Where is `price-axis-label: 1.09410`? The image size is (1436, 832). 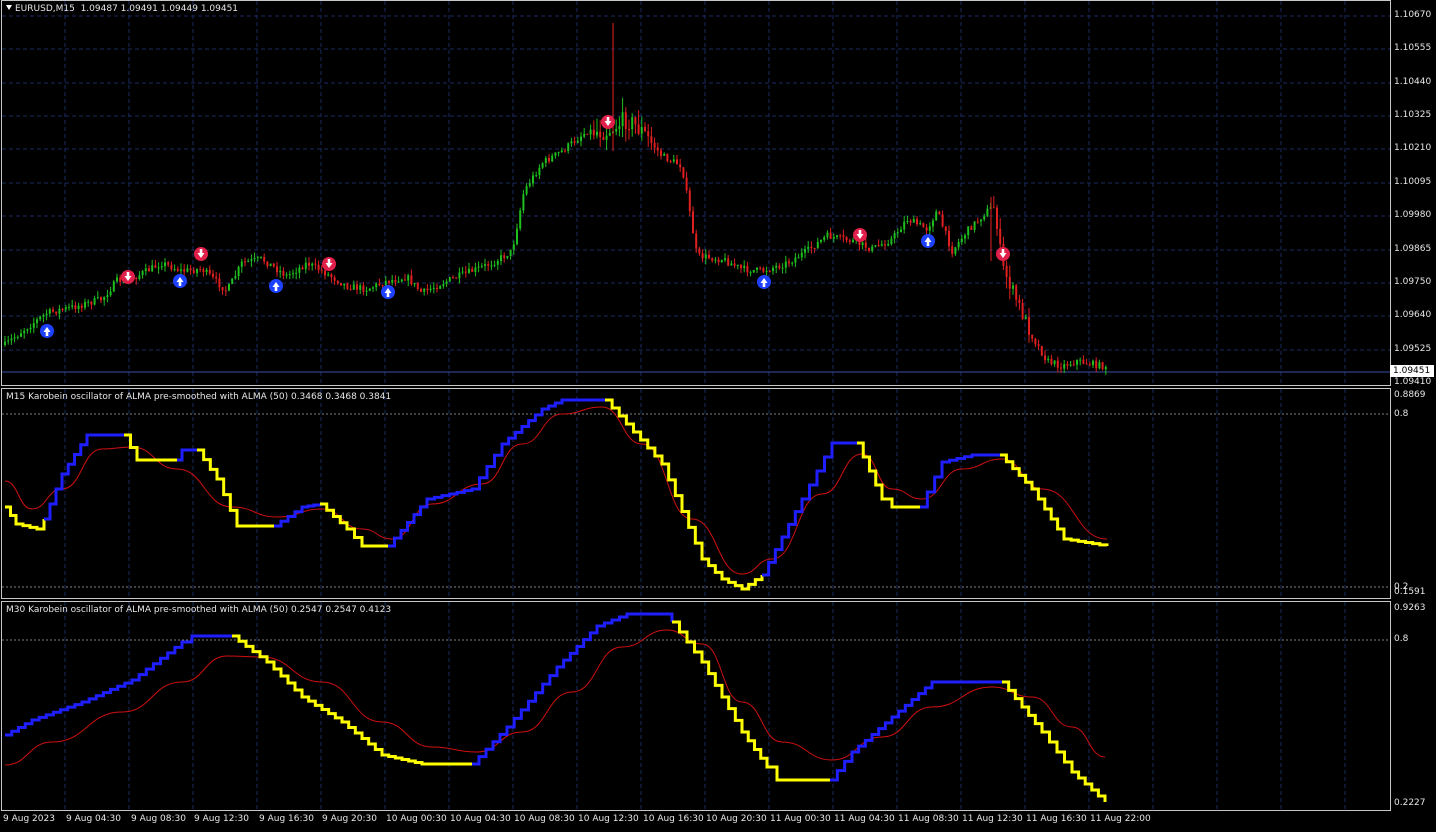 price-axis-label: 1.09410 is located at coordinates (1413, 382).